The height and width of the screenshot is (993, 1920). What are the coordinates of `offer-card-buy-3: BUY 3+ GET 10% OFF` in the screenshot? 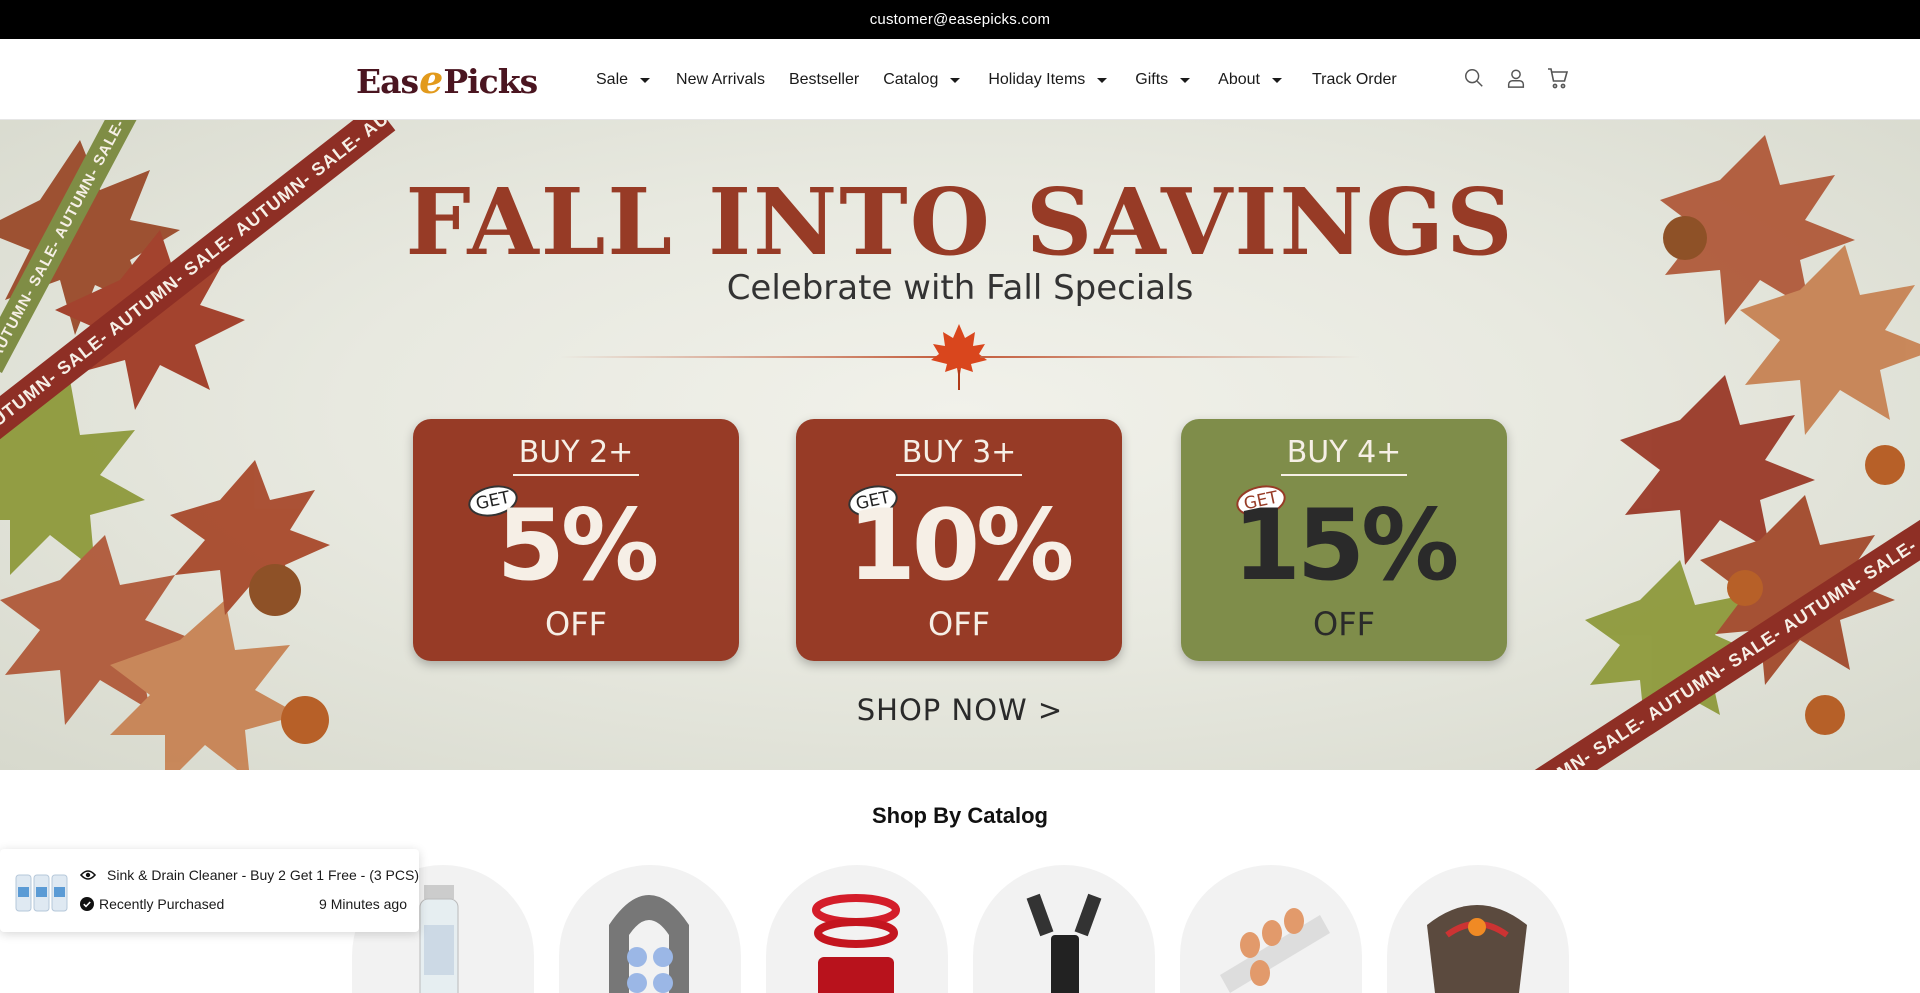 It's located at (959, 540).